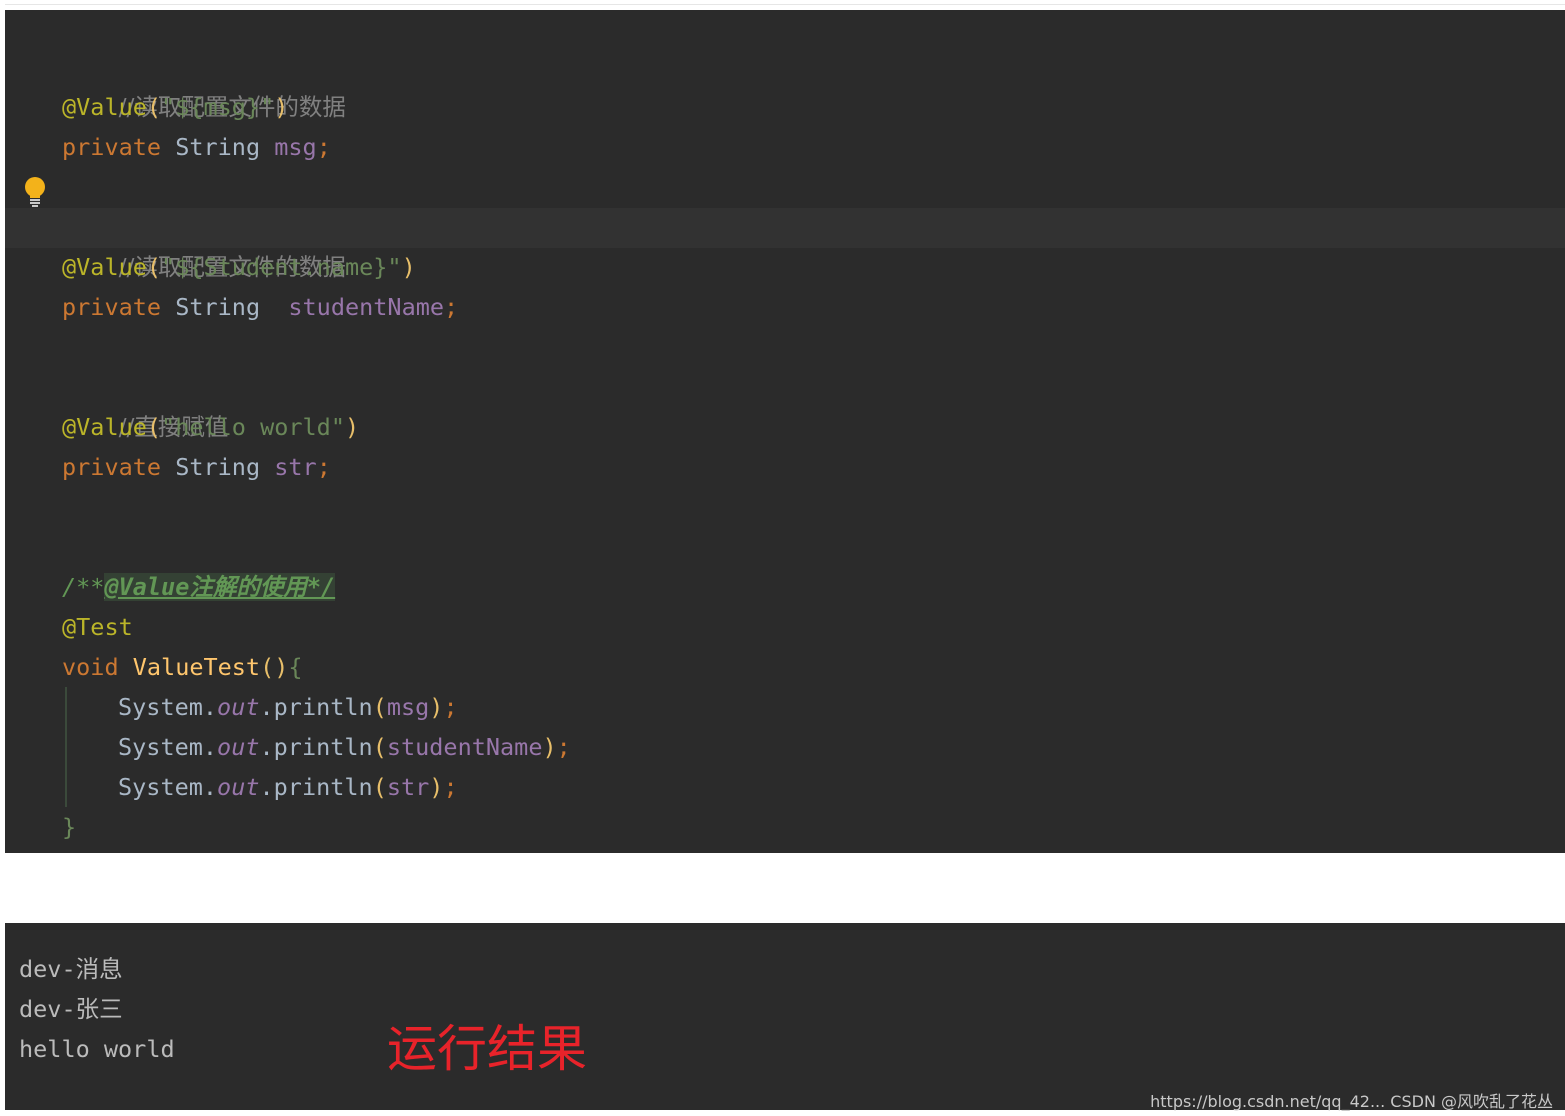 This screenshot has width=1565, height=1116. I want to click on code-line: @Value("${Student.name}"), so click(239, 267).